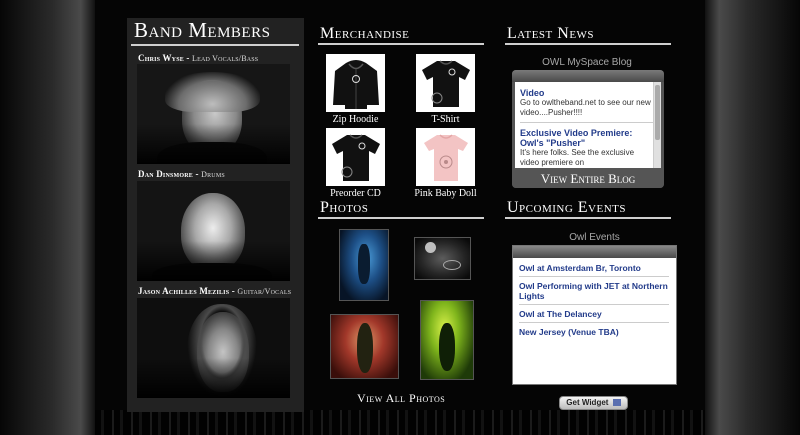 The height and width of the screenshot is (435, 800). I want to click on member-3-caption: Jason Achilles Mezilis - Guitar/Vocals, so click(214, 291).